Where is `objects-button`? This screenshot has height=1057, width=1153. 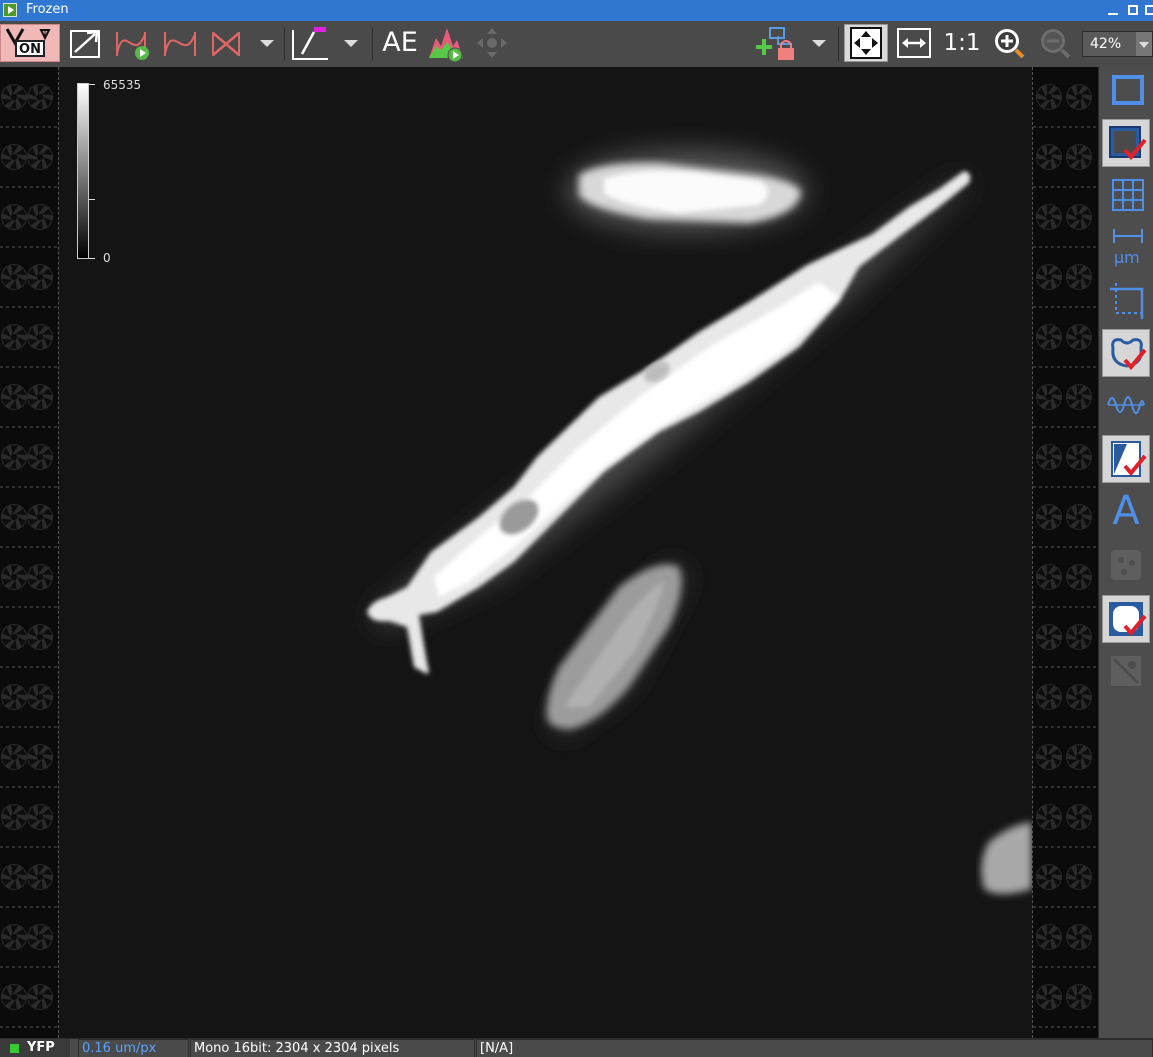 objects-button is located at coordinates (1126, 671).